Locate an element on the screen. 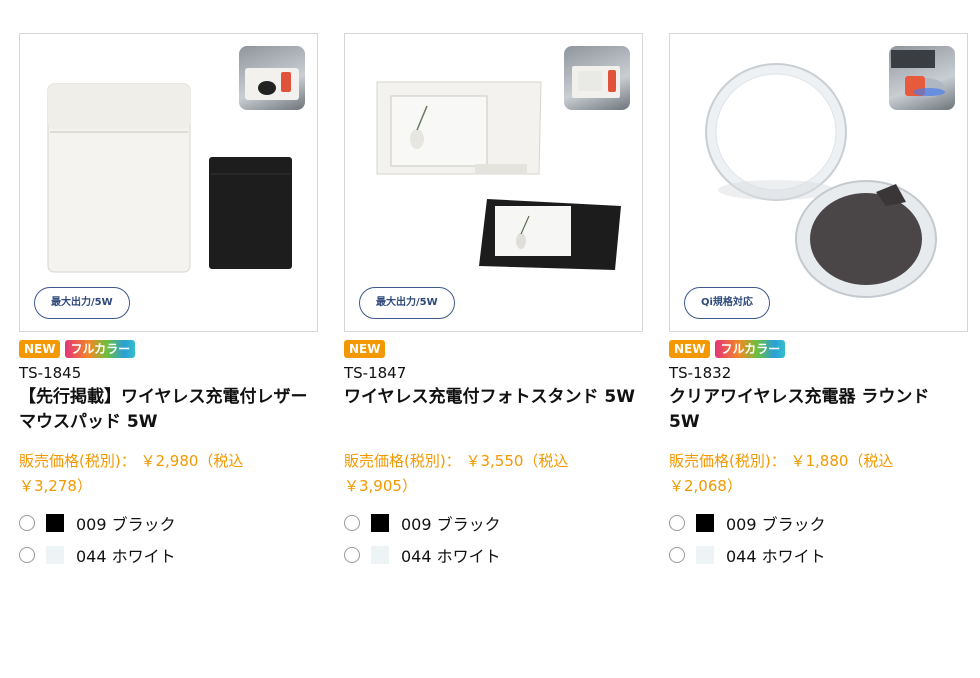 The width and height of the screenshot is (980, 678). product-code: TS-1847 is located at coordinates (375, 373).